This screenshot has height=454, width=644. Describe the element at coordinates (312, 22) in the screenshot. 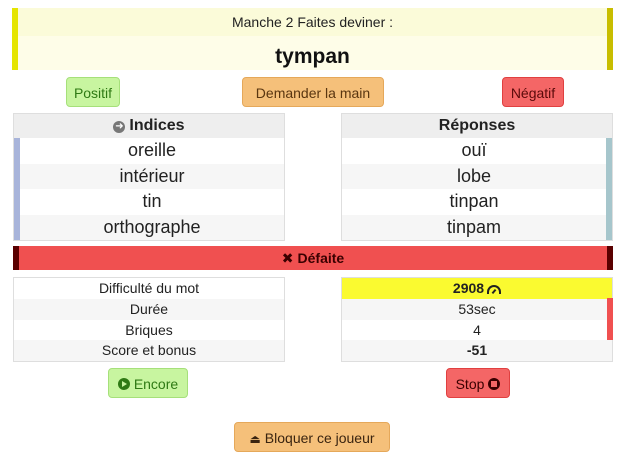

I see `round-label: Manche 2 Faites deviner :` at that location.